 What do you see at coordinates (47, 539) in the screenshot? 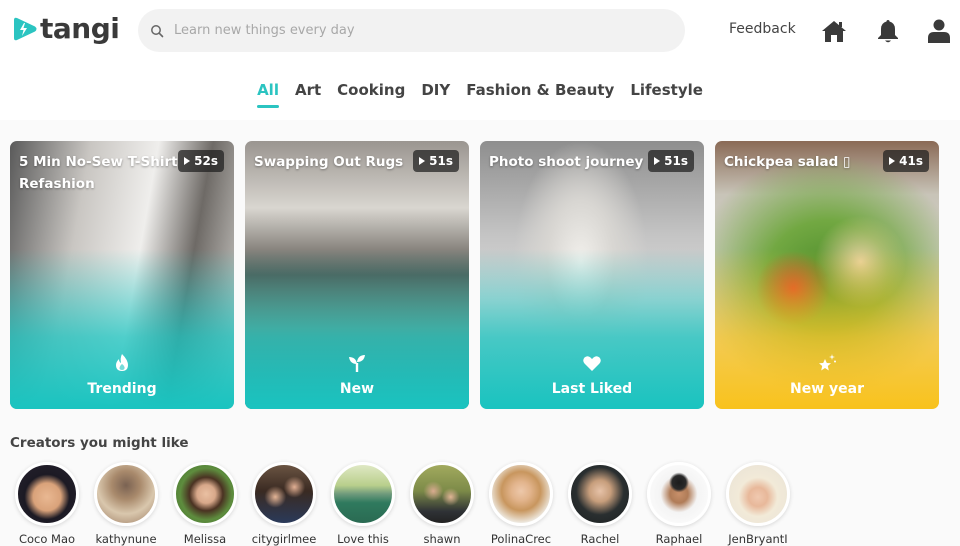
I see `creator-name: Coco Mao` at bounding box center [47, 539].